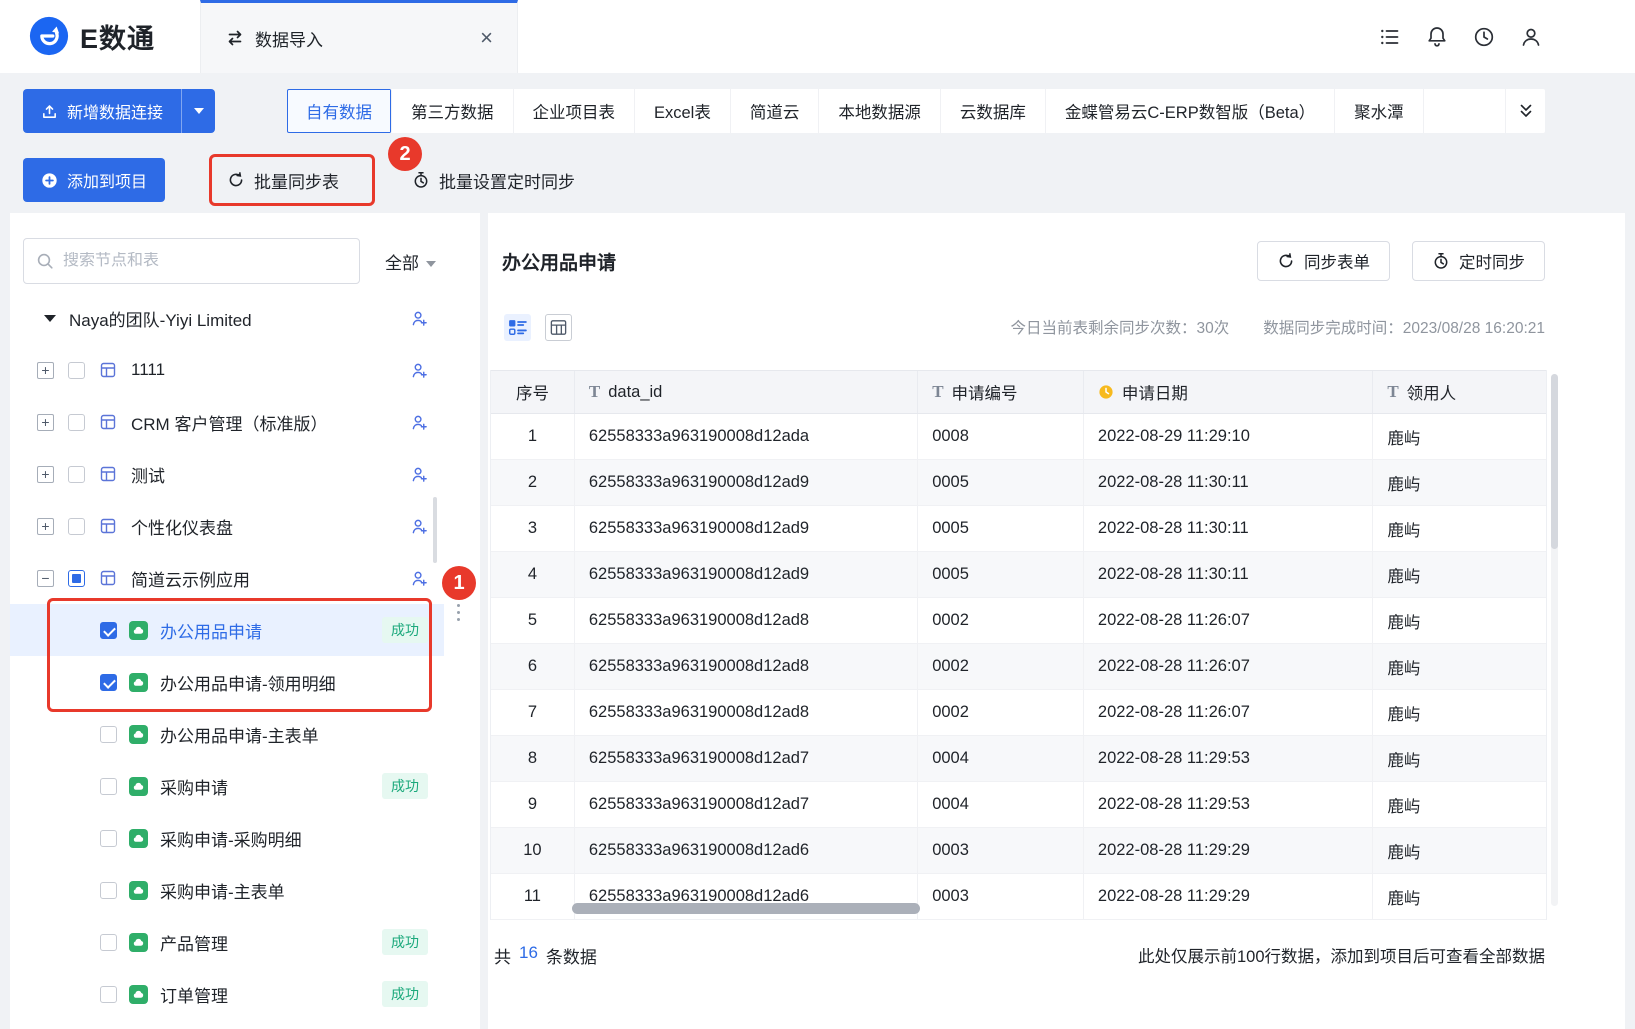 The height and width of the screenshot is (1029, 1635). What do you see at coordinates (775, 111) in the screenshot?
I see `source-tab-5: 简道云` at bounding box center [775, 111].